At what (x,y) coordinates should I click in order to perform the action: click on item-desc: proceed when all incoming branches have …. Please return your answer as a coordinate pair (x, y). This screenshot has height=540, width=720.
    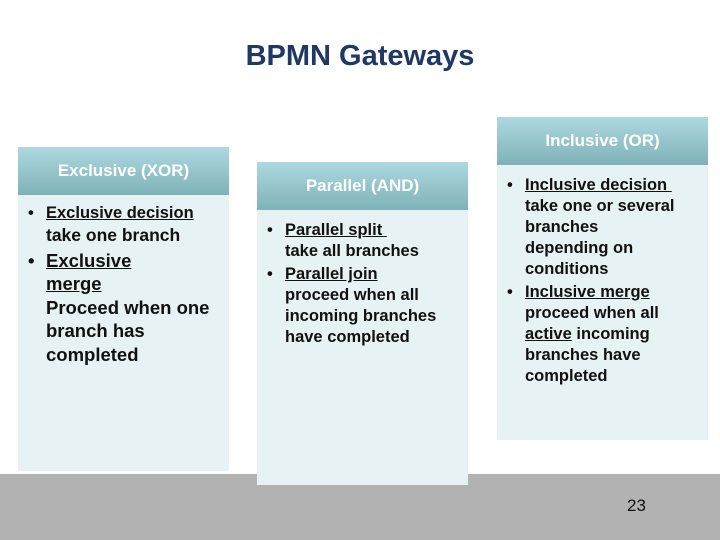
    Looking at the image, I should click on (361, 316).